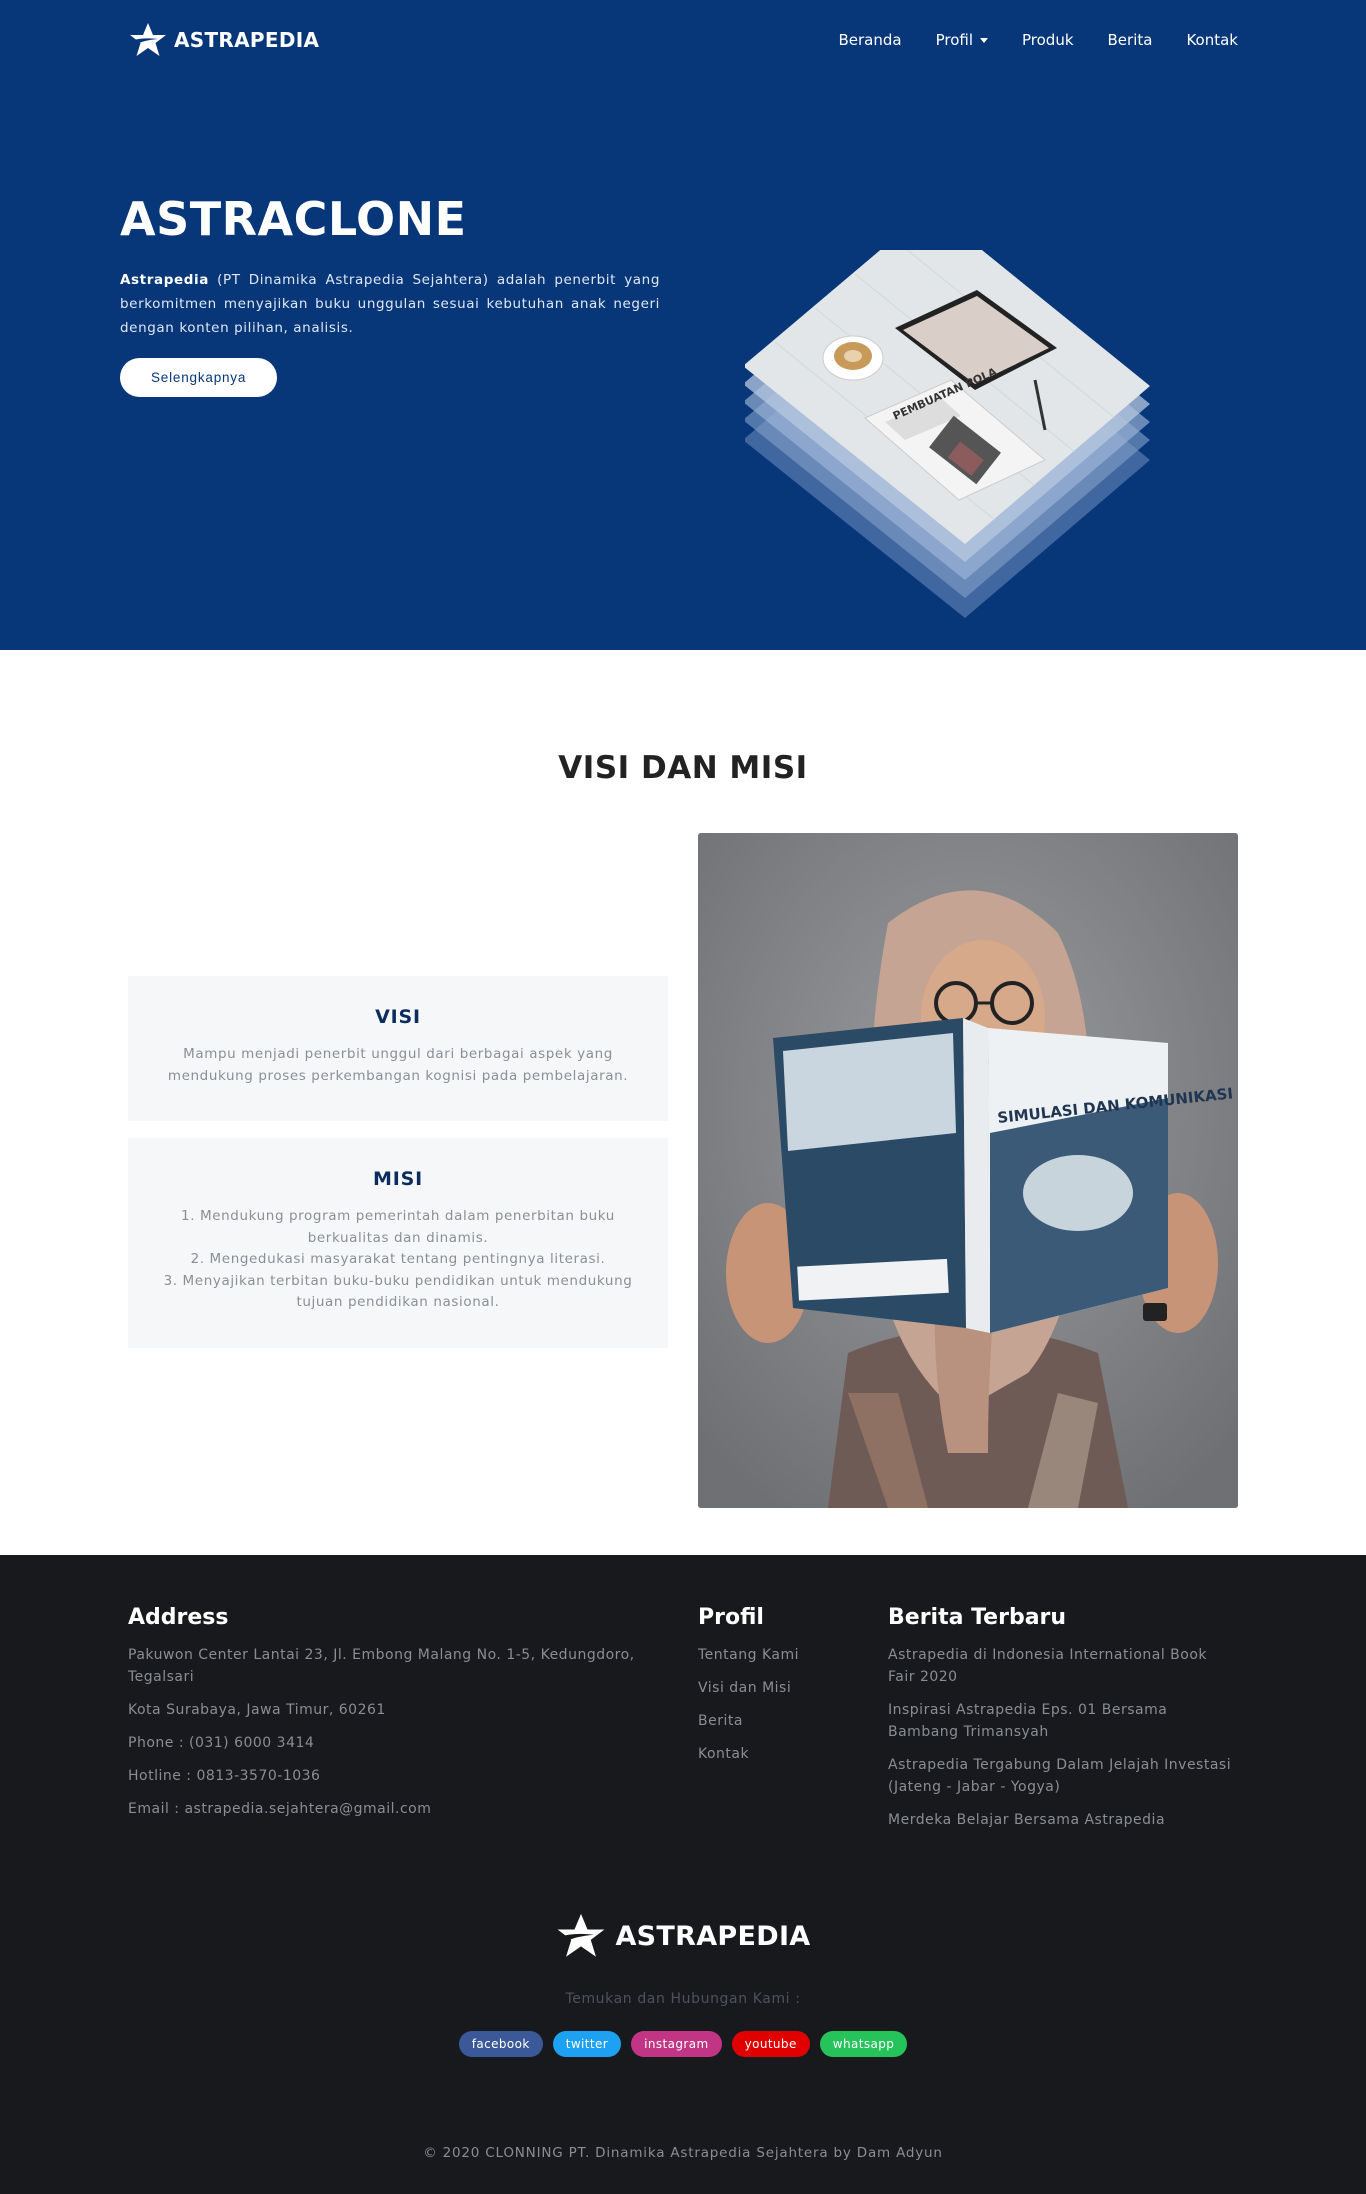  Describe the element at coordinates (293, 219) in the screenshot. I see `hero-title: ASTRACLONE` at that location.